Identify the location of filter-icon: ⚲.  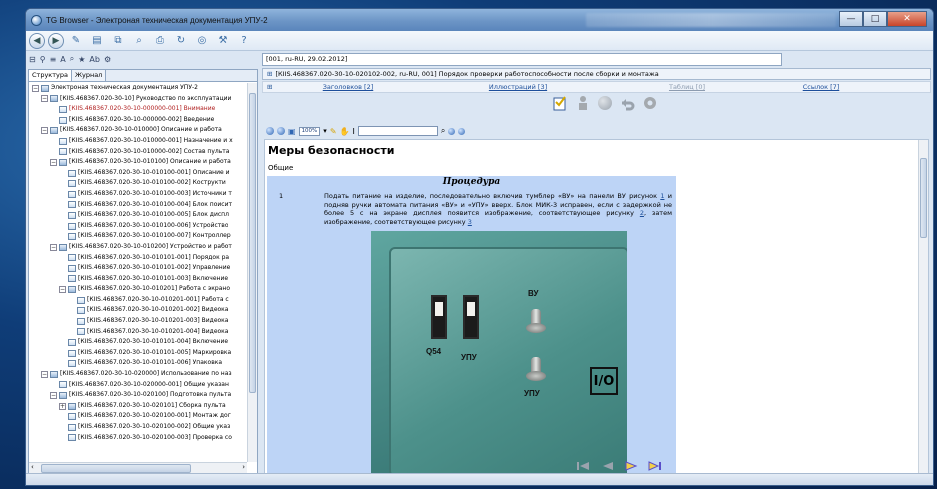
(43, 59).